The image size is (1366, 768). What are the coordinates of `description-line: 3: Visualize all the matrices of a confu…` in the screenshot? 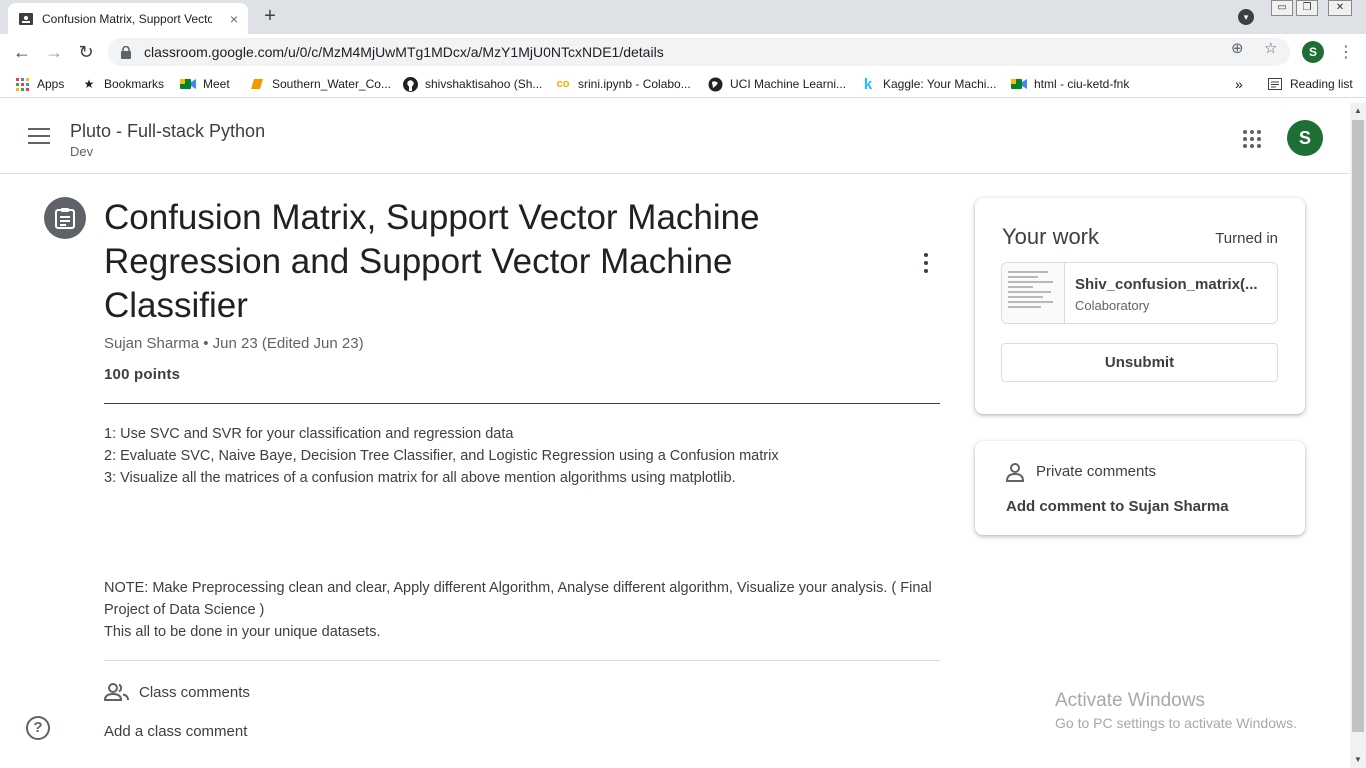 It's located at (420, 478).